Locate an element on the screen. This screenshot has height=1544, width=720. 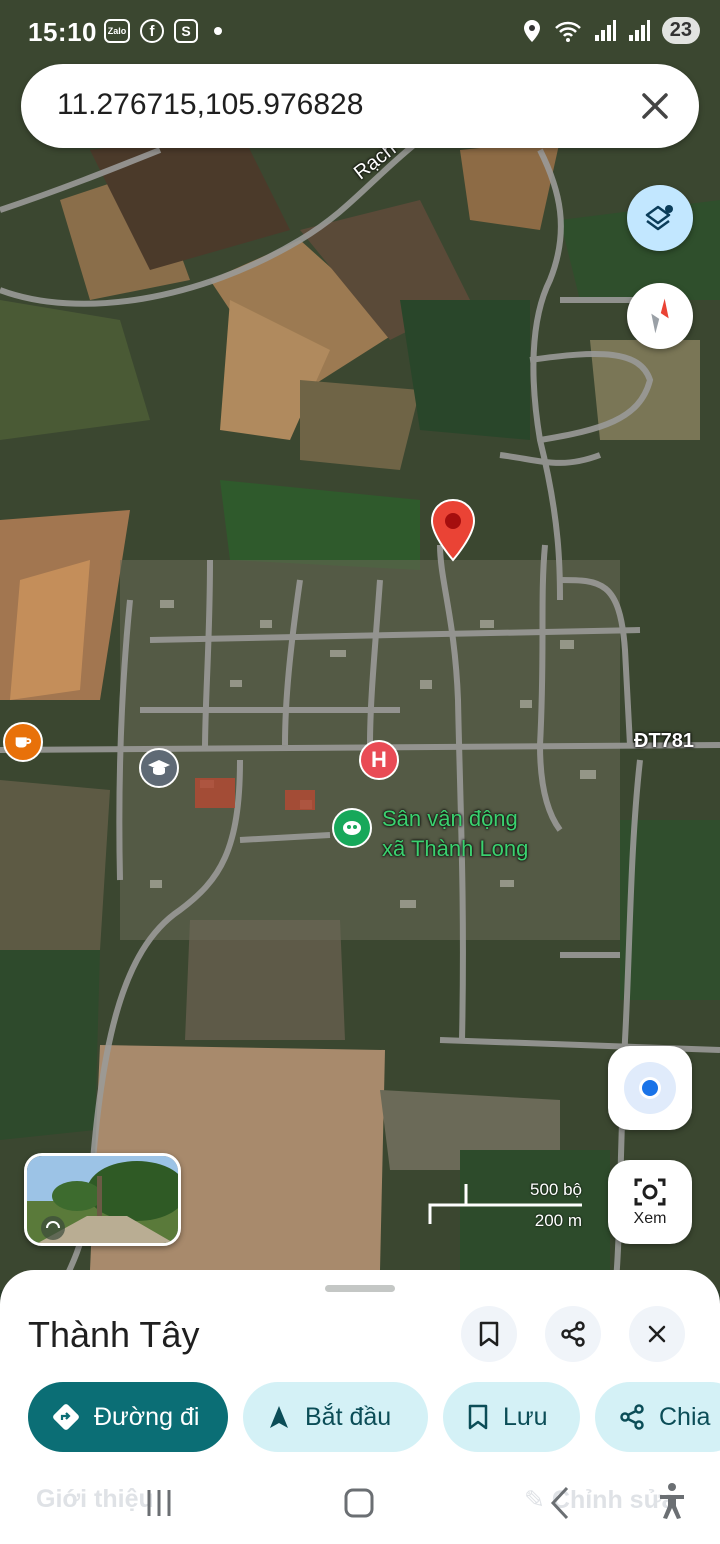
pin-icon is located at coordinates (453, 530).